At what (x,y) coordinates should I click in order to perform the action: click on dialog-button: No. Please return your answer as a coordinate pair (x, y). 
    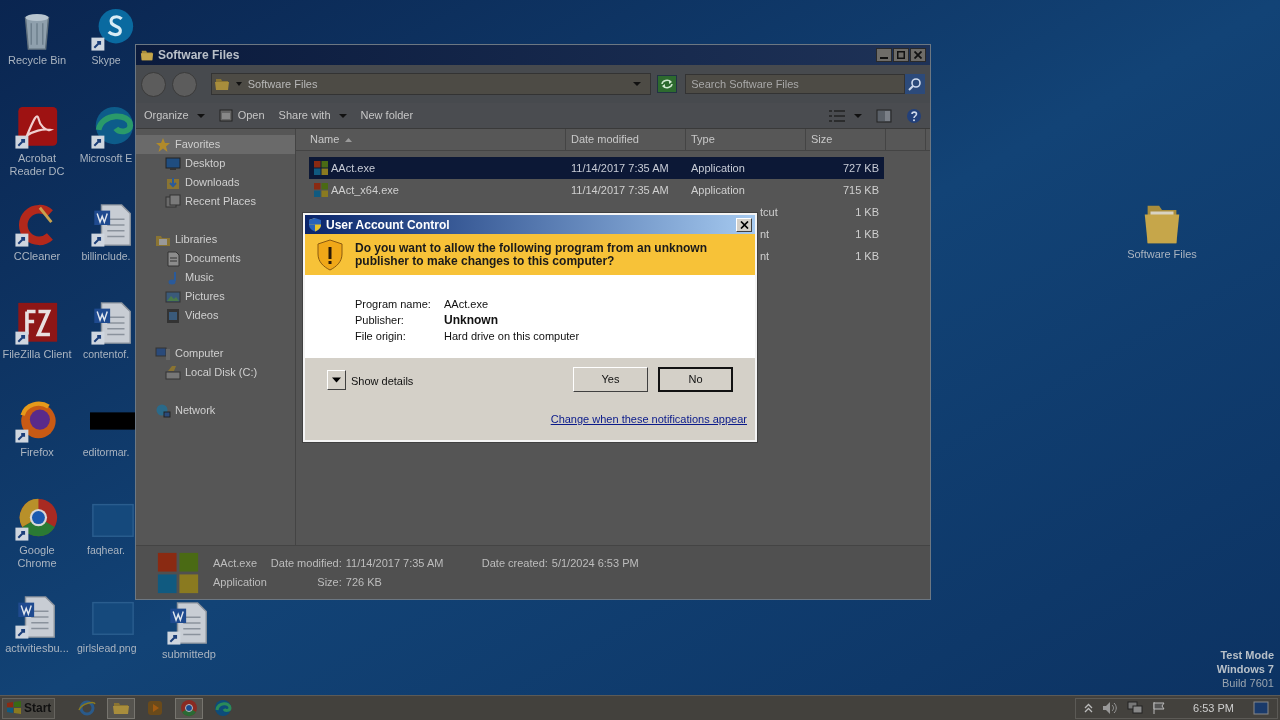
    Looking at the image, I should click on (695, 379).